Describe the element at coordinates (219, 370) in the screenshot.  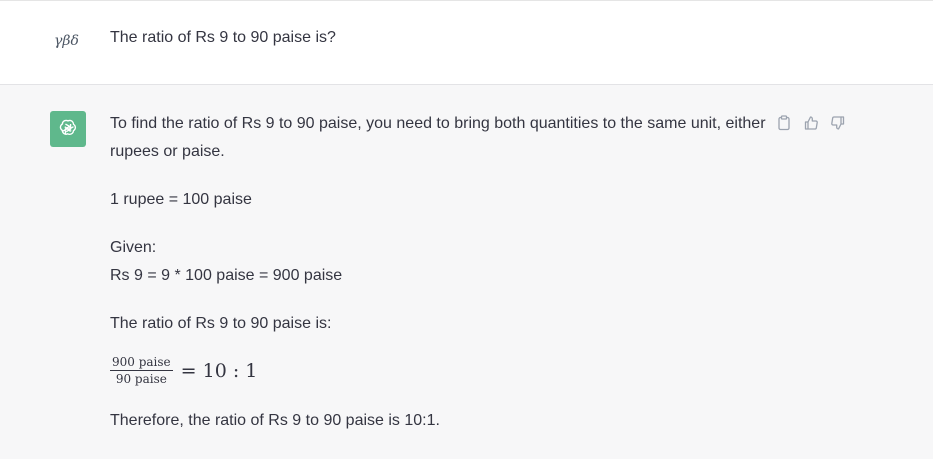
I see `formula-result: = 10 : 1` at that location.